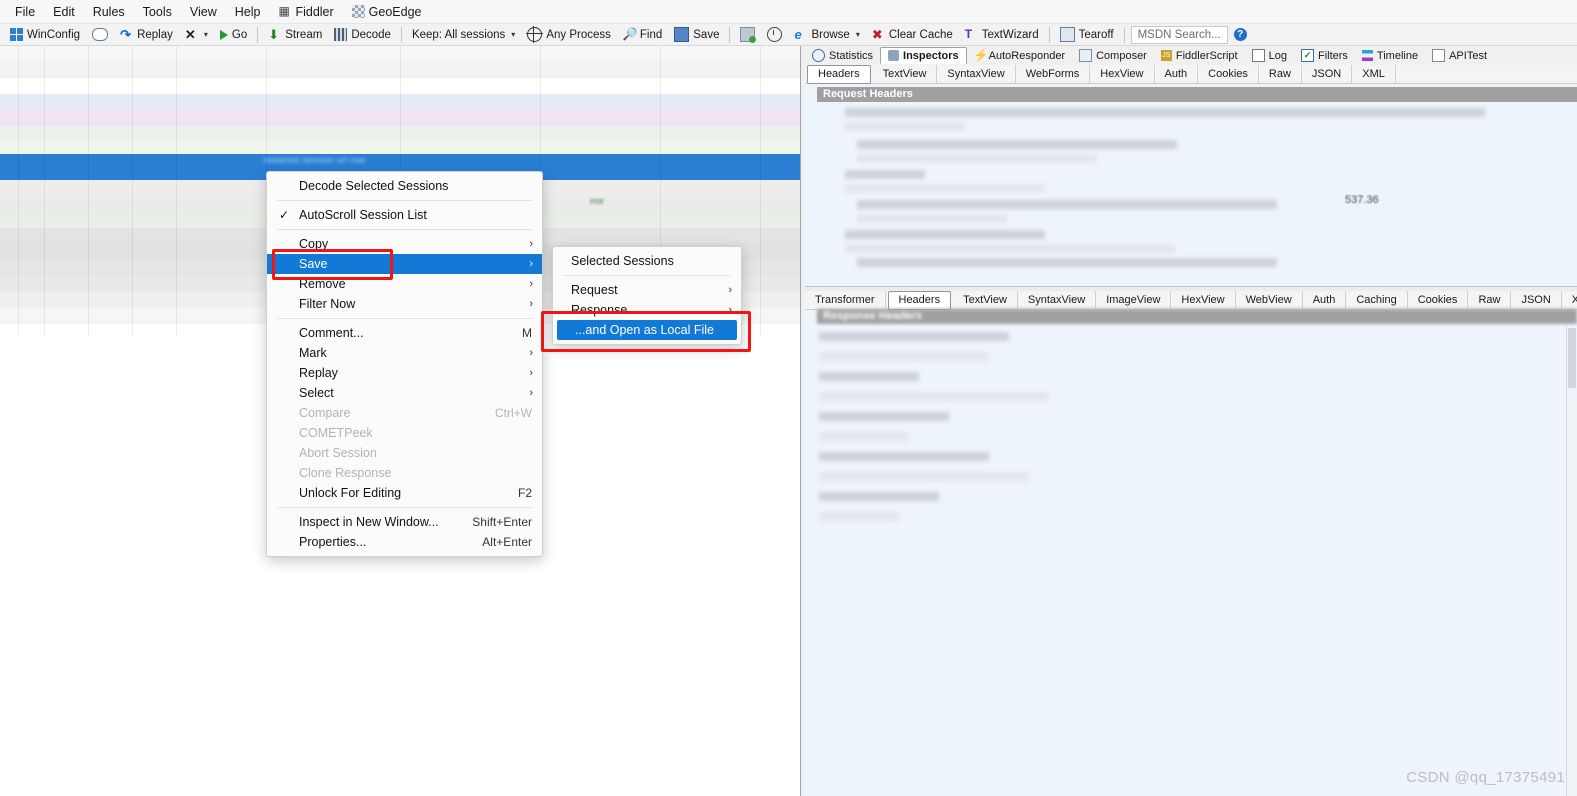 Image resolution: width=1577 pixels, height=796 pixels. Describe the element at coordinates (16, 34) in the screenshot. I see `windows-icon` at that location.